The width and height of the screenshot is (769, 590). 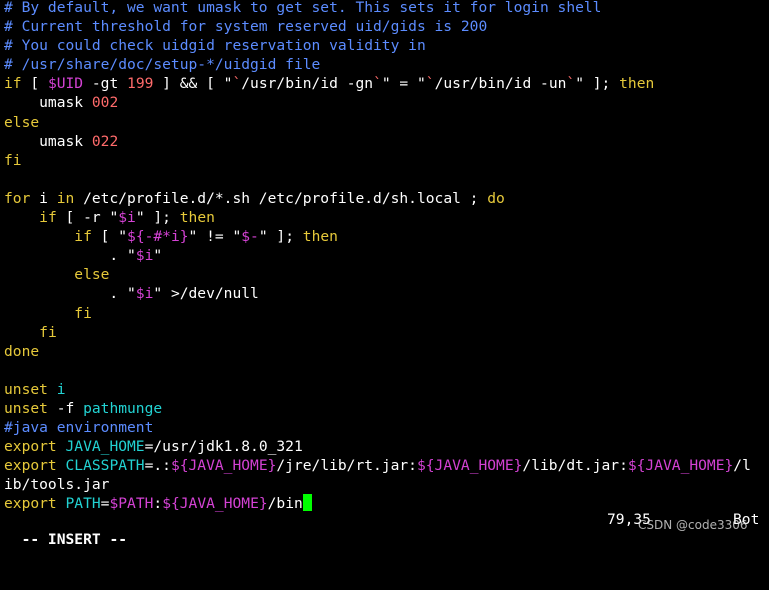 What do you see at coordinates (74, 539) in the screenshot?
I see `insert-mode-indicator: -- INSERT --` at bounding box center [74, 539].